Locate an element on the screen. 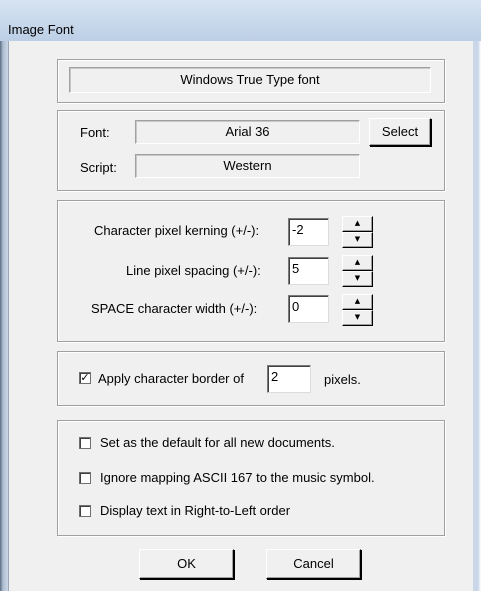 The height and width of the screenshot is (591, 481). font-label: Font: is located at coordinates (95, 132).